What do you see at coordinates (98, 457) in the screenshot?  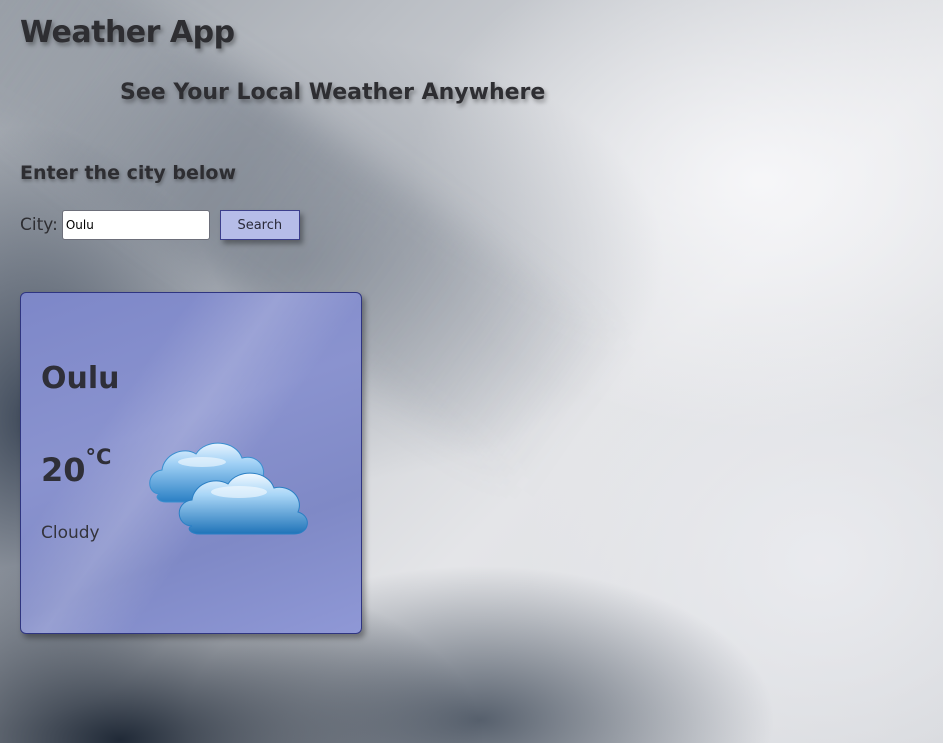 I see `temperature-unit: °C` at bounding box center [98, 457].